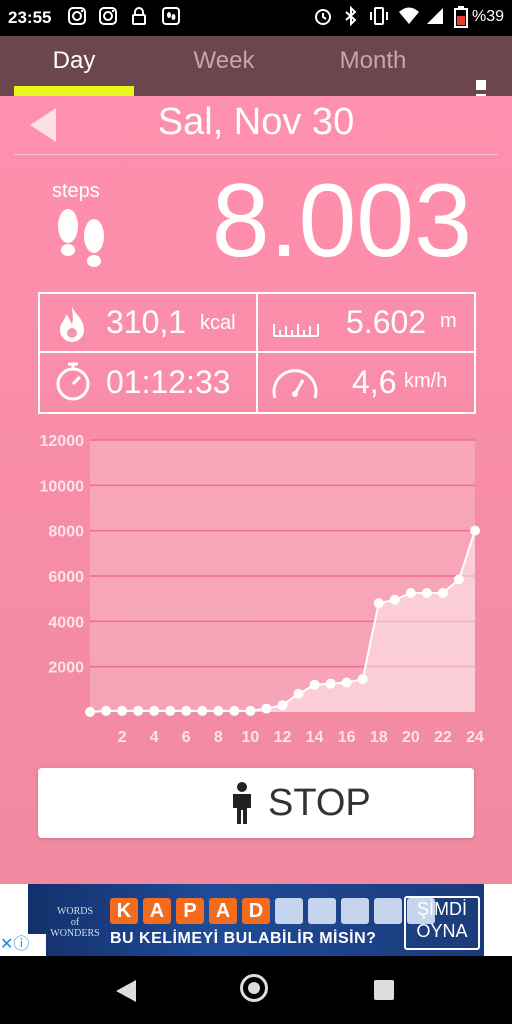  I want to click on distance-value: 5.602, so click(386, 322).